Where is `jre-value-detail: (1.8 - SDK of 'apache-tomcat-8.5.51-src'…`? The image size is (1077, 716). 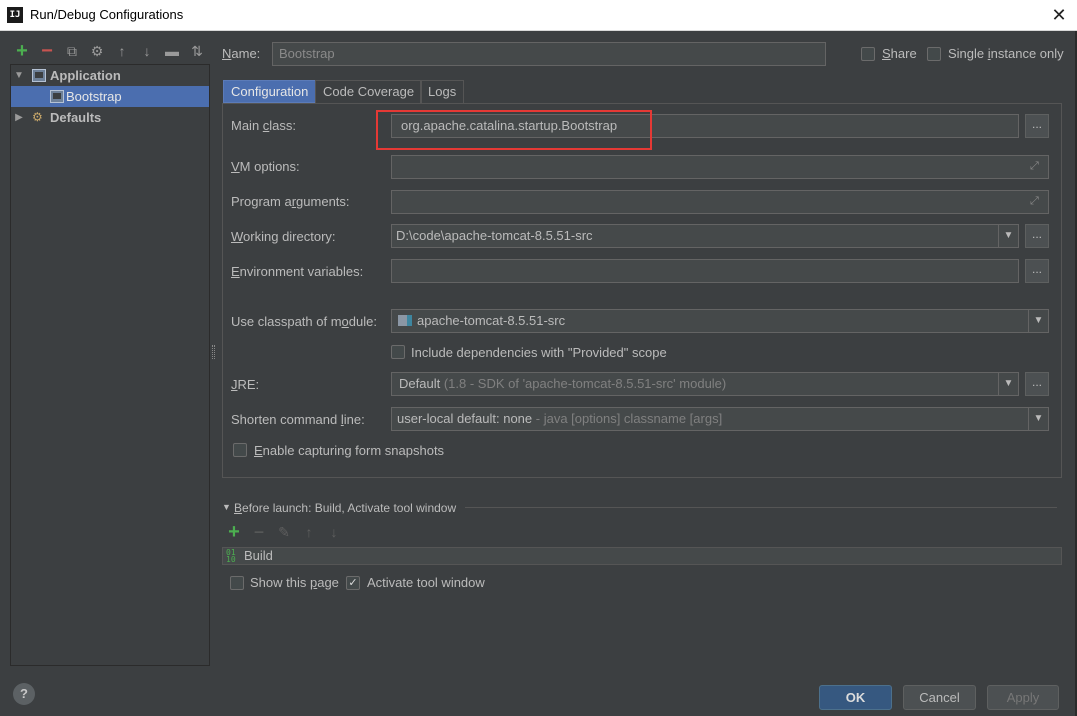
jre-value-detail: (1.8 - SDK of 'apache-tomcat-8.5.51-src'… is located at coordinates (585, 383).